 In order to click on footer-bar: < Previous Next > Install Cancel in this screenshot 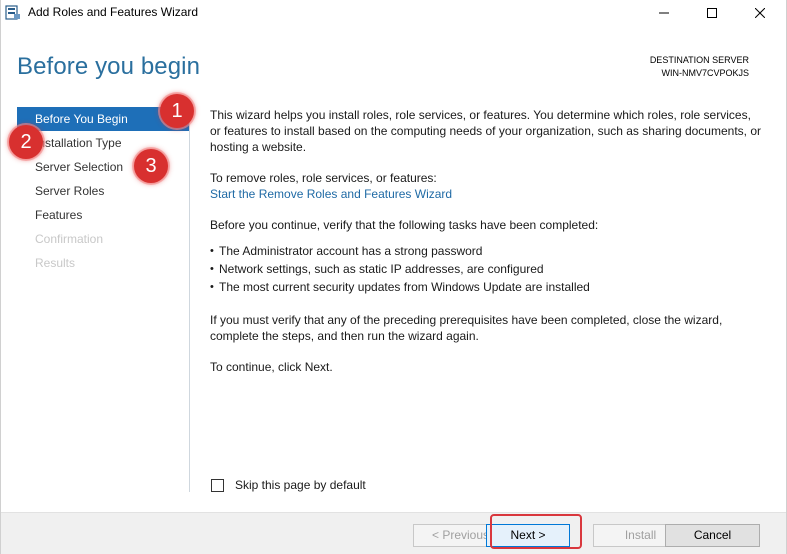, I will do `click(393, 533)`.